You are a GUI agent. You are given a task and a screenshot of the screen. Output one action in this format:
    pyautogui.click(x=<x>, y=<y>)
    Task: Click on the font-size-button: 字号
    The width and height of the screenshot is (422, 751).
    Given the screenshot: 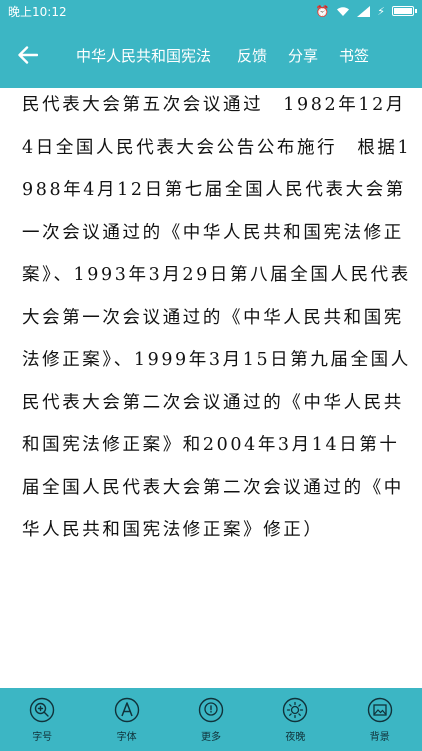 What is the action you would take?
    pyautogui.click(x=42, y=720)
    